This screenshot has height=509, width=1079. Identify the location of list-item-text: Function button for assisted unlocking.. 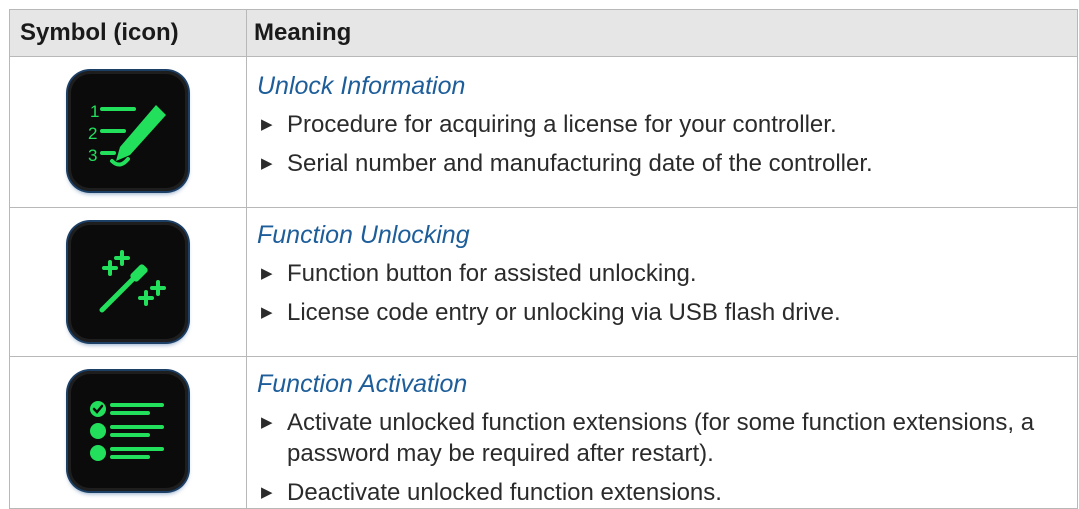
(492, 273).